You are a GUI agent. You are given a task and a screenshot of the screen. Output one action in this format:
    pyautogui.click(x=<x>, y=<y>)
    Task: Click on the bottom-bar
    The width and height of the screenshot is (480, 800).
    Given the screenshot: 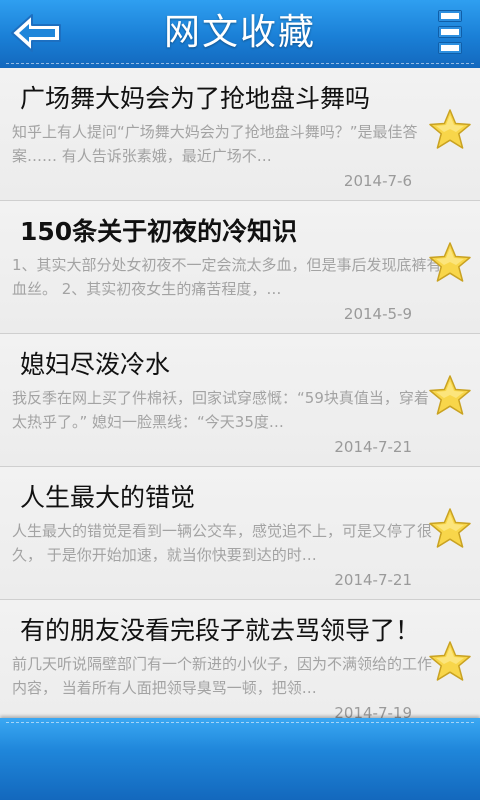 What is the action you would take?
    pyautogui.click(x=240, y=759)
    